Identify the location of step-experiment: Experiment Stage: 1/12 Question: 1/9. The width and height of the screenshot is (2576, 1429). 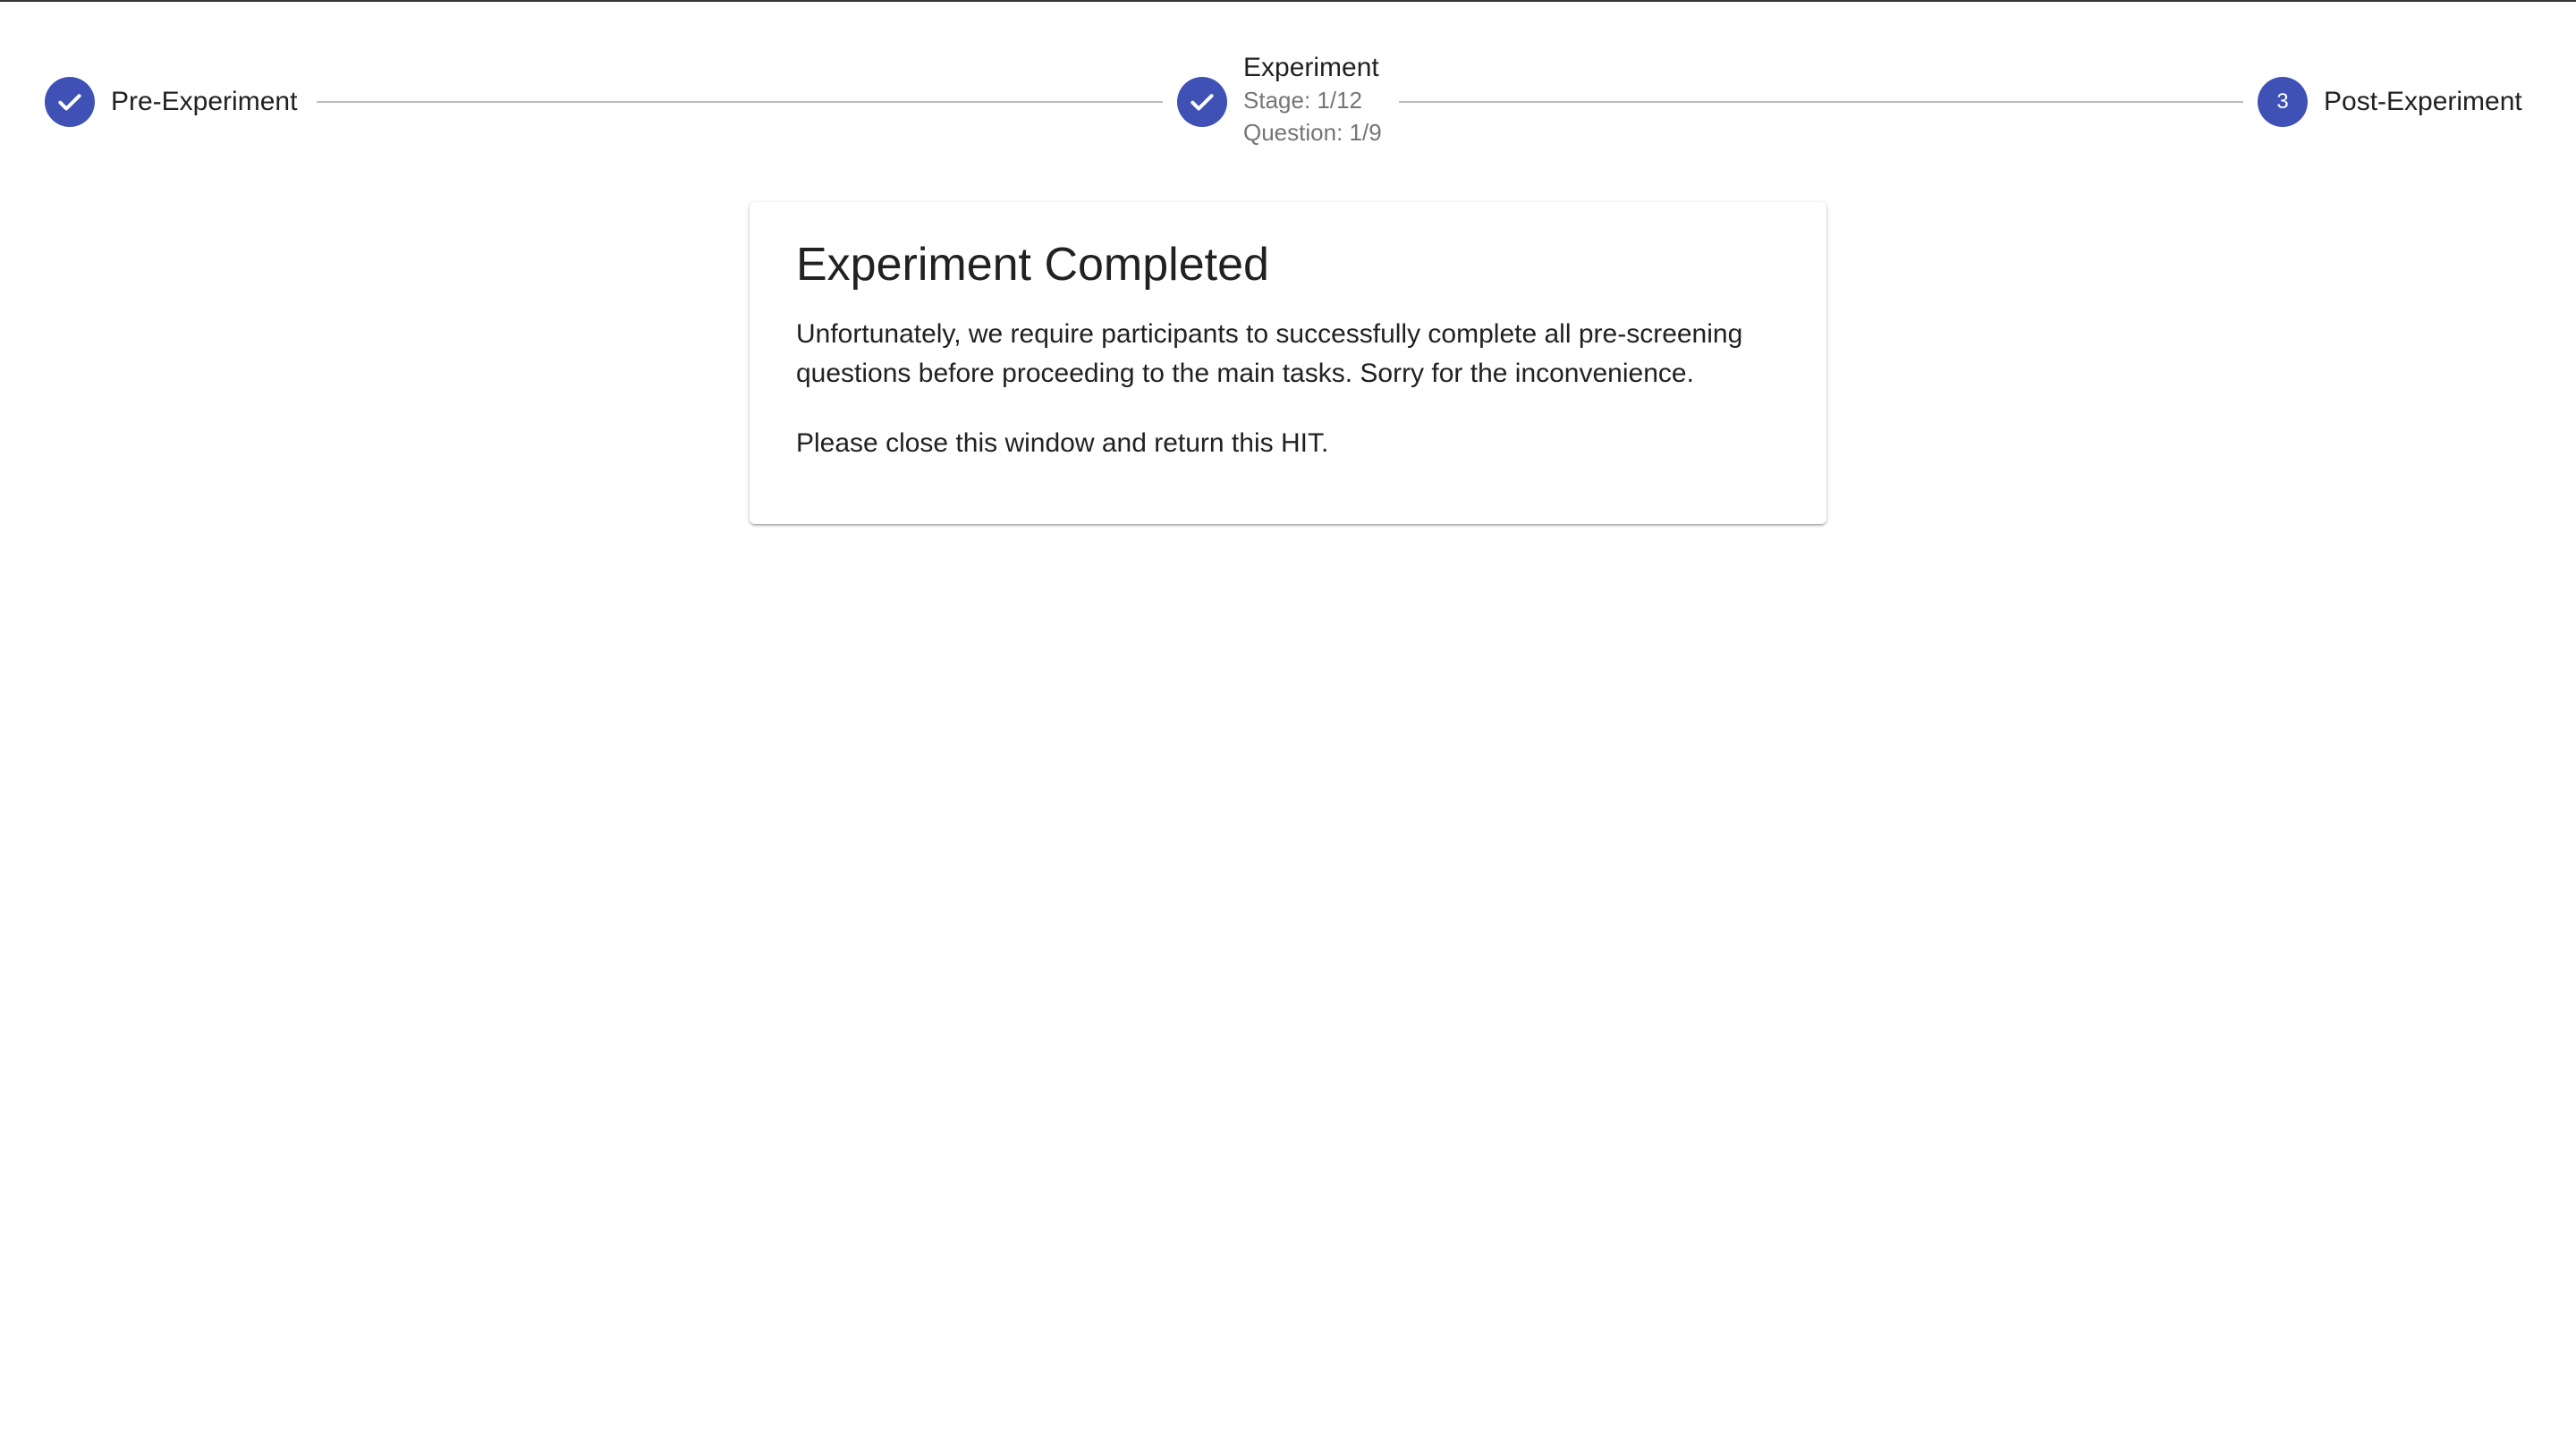
(1279, 100).